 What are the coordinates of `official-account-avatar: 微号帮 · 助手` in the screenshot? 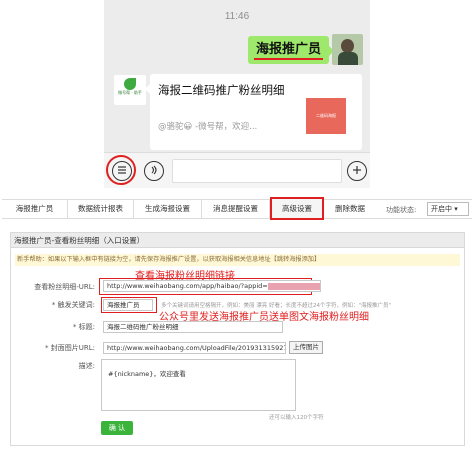 It's located at (130, 90).